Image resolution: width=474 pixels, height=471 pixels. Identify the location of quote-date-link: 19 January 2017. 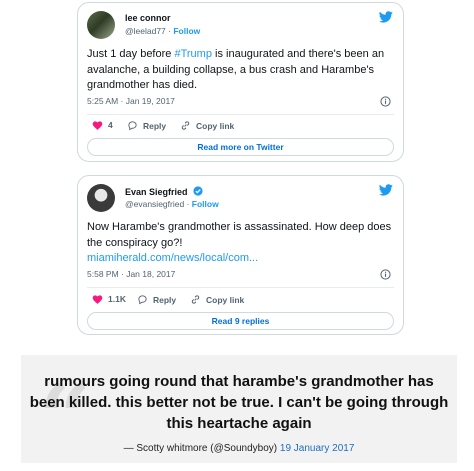
(317, 448).